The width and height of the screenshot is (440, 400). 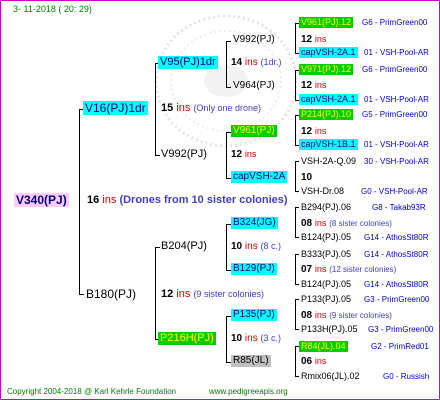 I want to click on queen-node-dss: B324(JG), so click(x=254, y=223).